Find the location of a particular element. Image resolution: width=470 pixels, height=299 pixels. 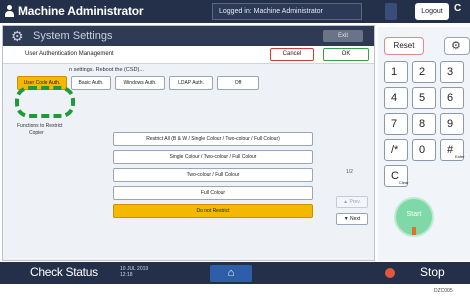

highlight-callout is located at coordinates (45, 102).